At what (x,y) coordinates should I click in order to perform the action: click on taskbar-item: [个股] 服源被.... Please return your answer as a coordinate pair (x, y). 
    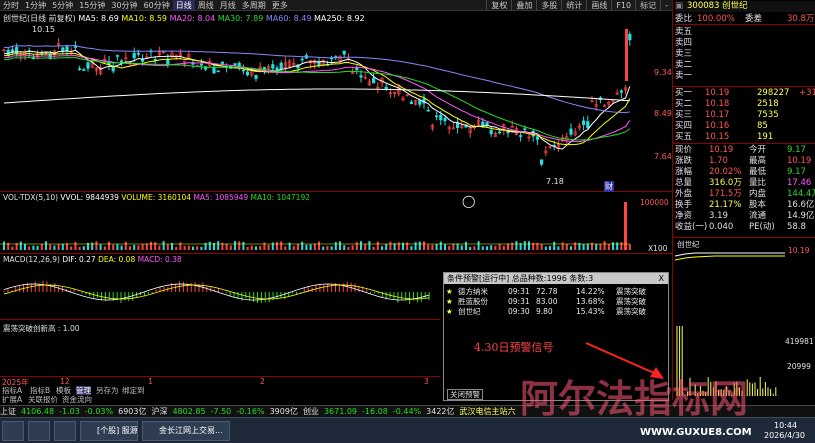
    Looking at the image, I should click on (109, 431).